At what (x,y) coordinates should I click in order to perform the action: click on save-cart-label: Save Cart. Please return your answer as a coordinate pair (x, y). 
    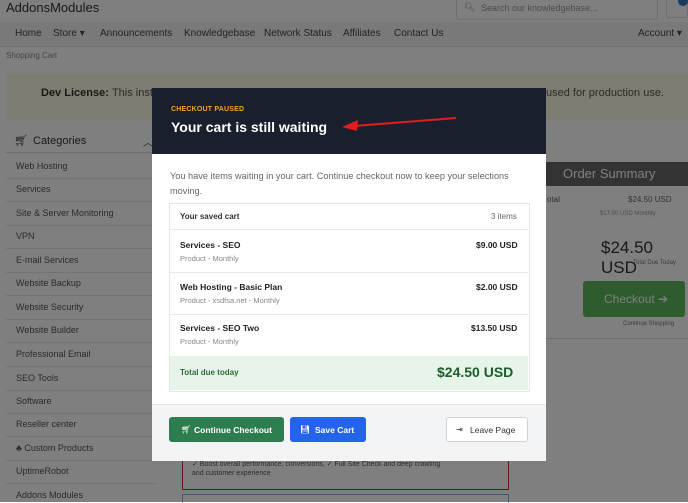
    Looking at the image, I should click on (335, 430).